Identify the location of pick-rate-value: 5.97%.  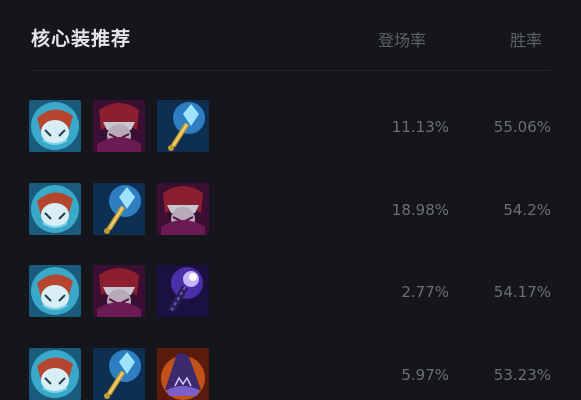
(425, 375).